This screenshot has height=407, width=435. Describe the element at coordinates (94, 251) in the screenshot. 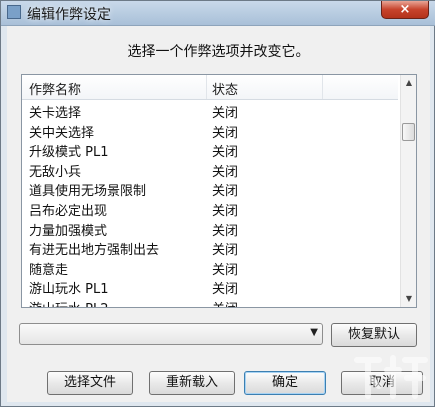

I see `cheat-name: 有进无出地方强制出去` at that location.